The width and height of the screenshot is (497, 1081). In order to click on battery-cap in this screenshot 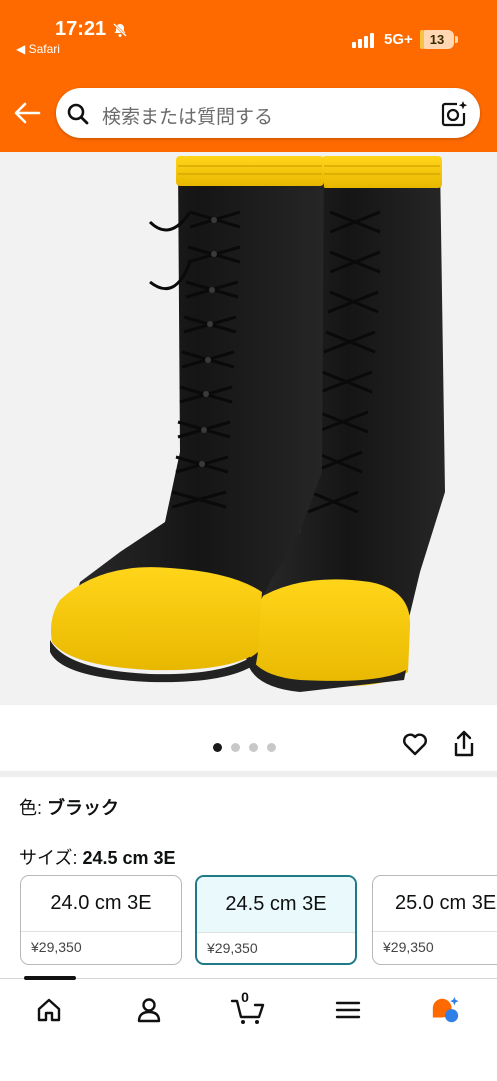, I will do `click(456, 39)`.